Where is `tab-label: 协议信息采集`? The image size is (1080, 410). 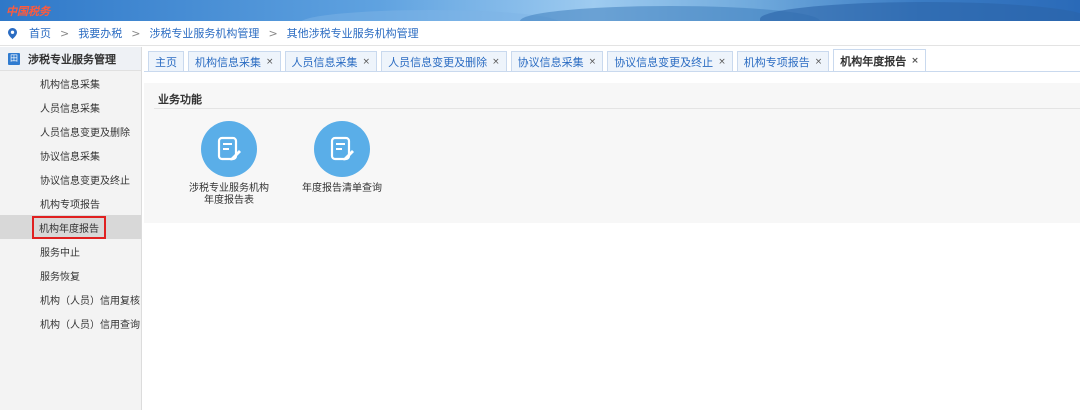 tab-label: 协议信息采集 is located at coordinates (550, 62).